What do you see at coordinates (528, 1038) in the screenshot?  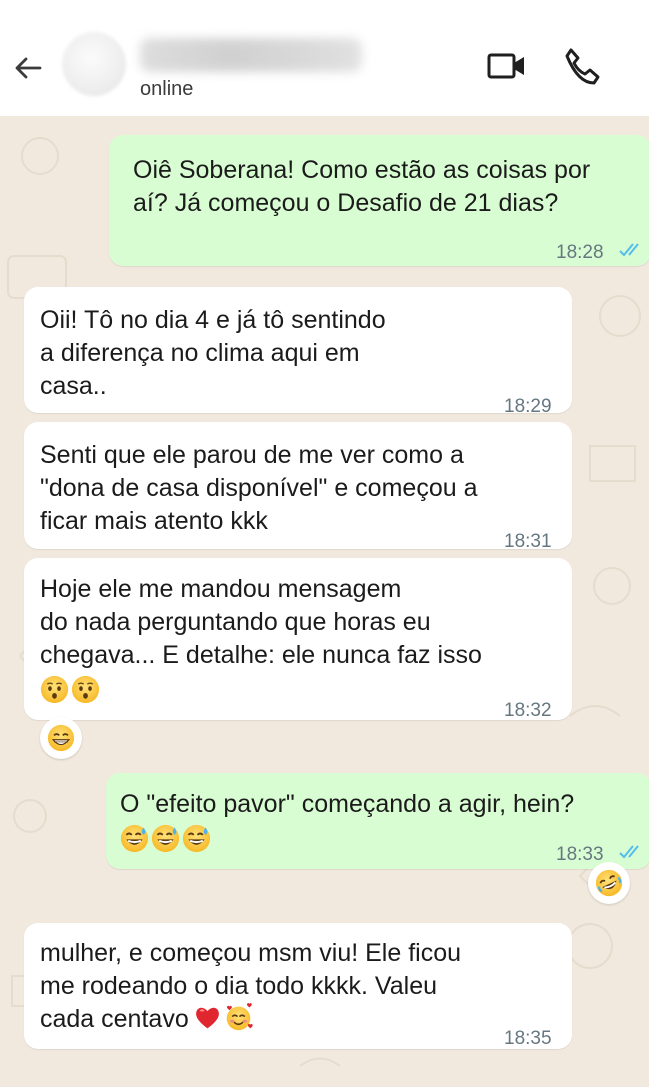 I see `message-time: 18:35` at bounding box center [528, 1038].